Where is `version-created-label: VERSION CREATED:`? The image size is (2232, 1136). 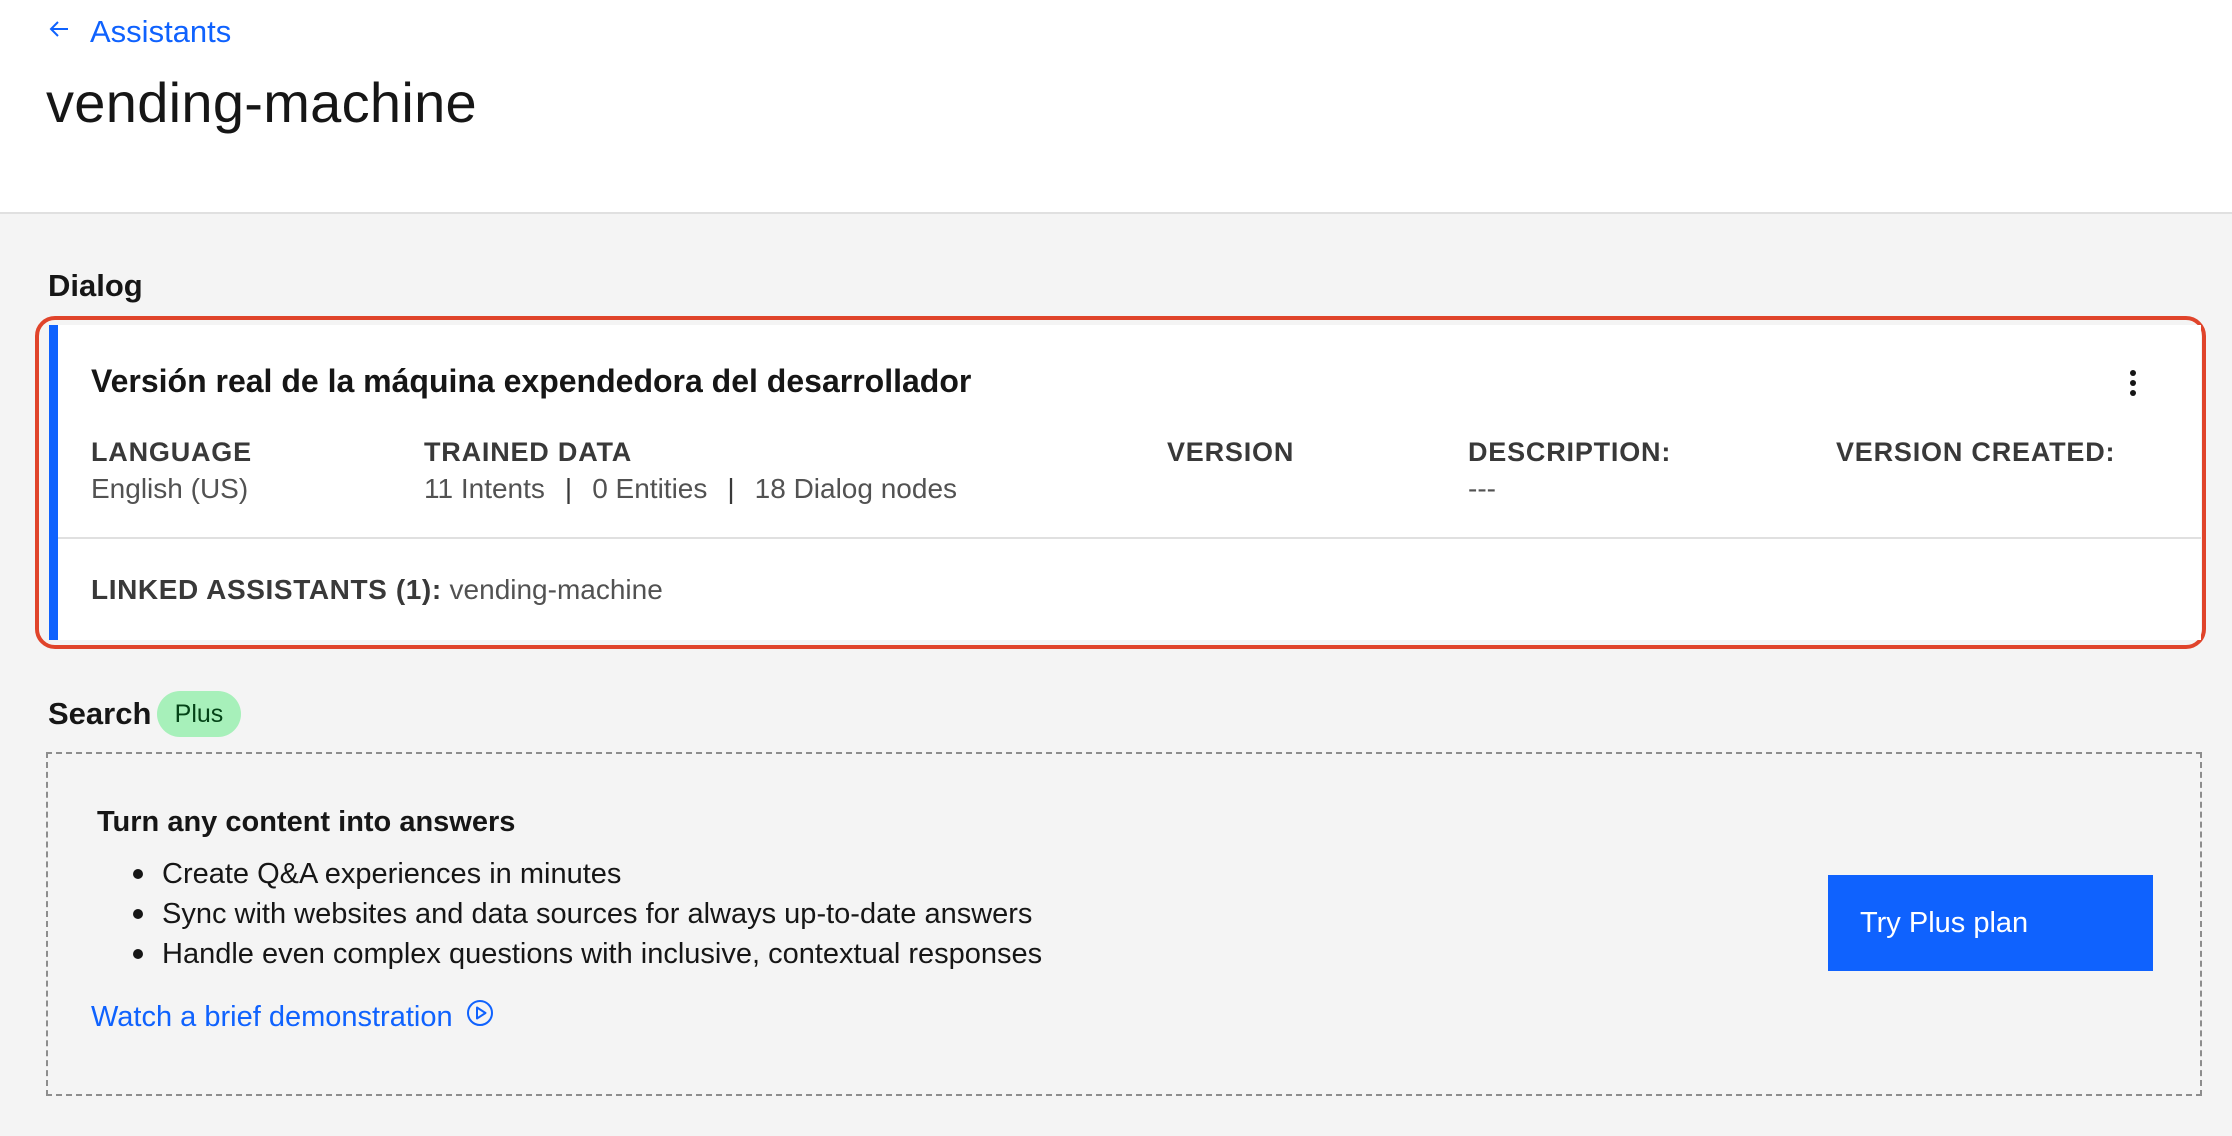
version-created-label: VERSION CREATED: is located at coordinates (1976, 452).